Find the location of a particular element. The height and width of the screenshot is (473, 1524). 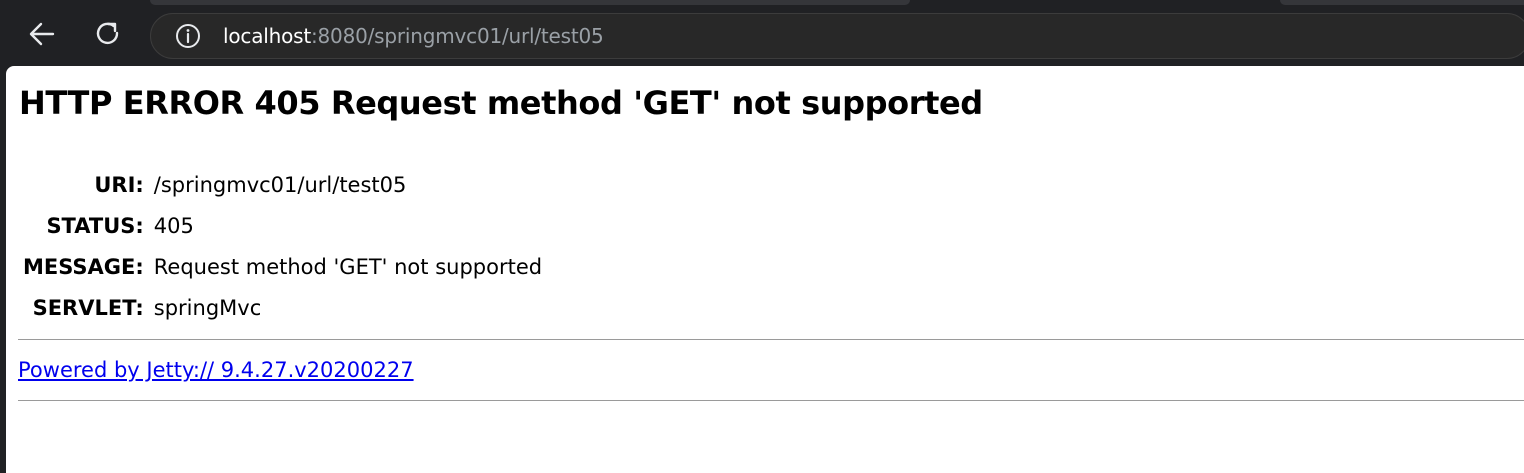

row-value: Request method 'GET' not supported is located at coordinates (348, 266).